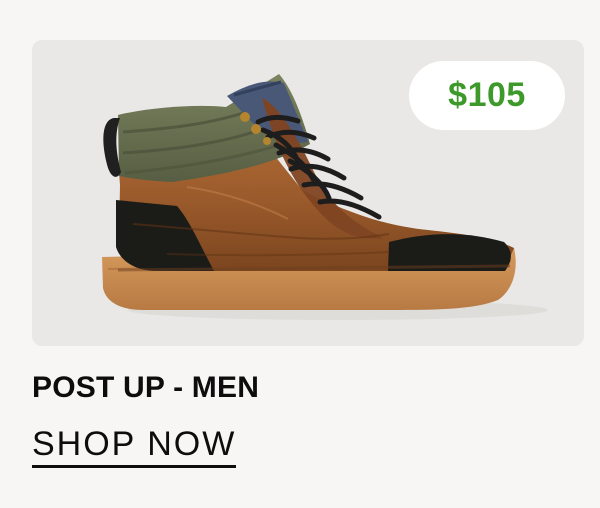 The height and width of the screenshot is (508, 600). What do you see at coordinates (145, 388) in the screenshot?
I see `product-name: POST UP - MEN` at bounding box center [145, 388].